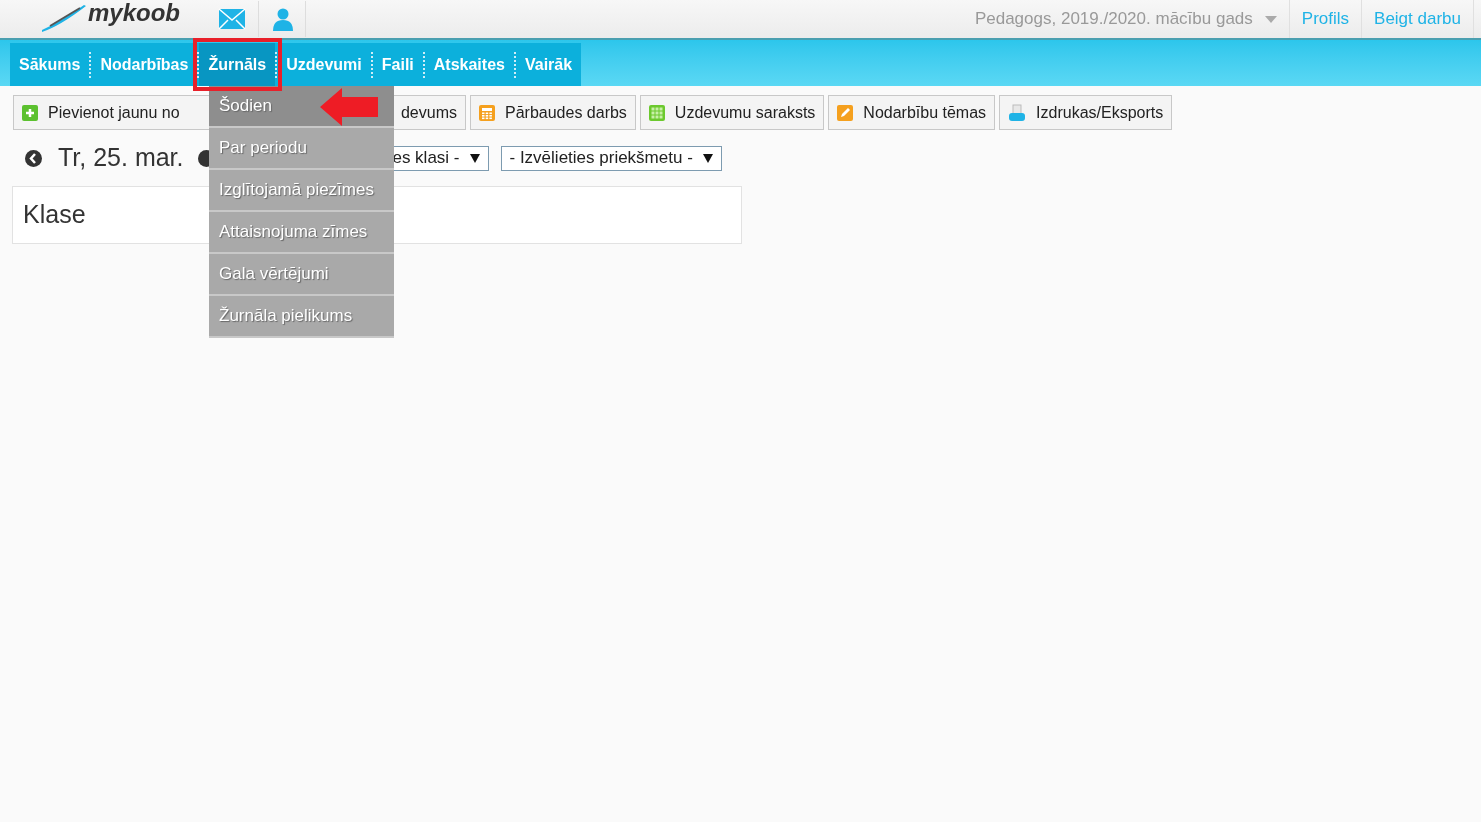 The image size is (1481, 822). Describe the element at coordinates (469, 64) in the screenshot. I see `nav-tab: Atskaites` at that location.